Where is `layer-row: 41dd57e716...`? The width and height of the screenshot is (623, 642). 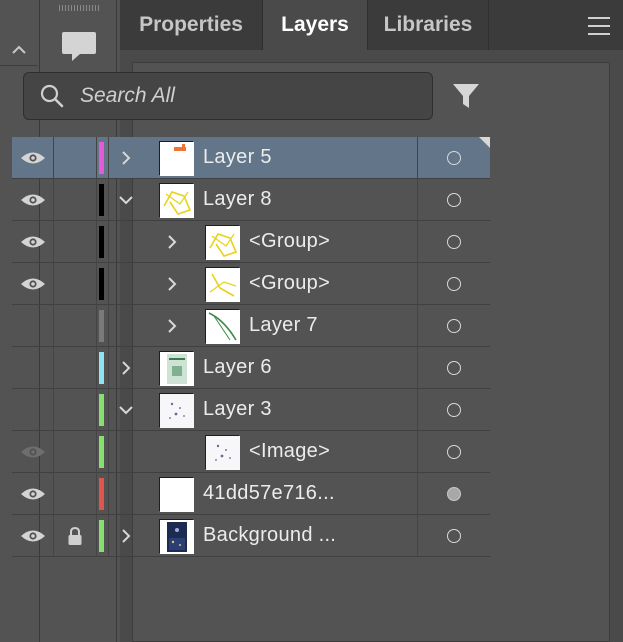 layer-row: 41dd57e716... is located at coordinates (251, 494).